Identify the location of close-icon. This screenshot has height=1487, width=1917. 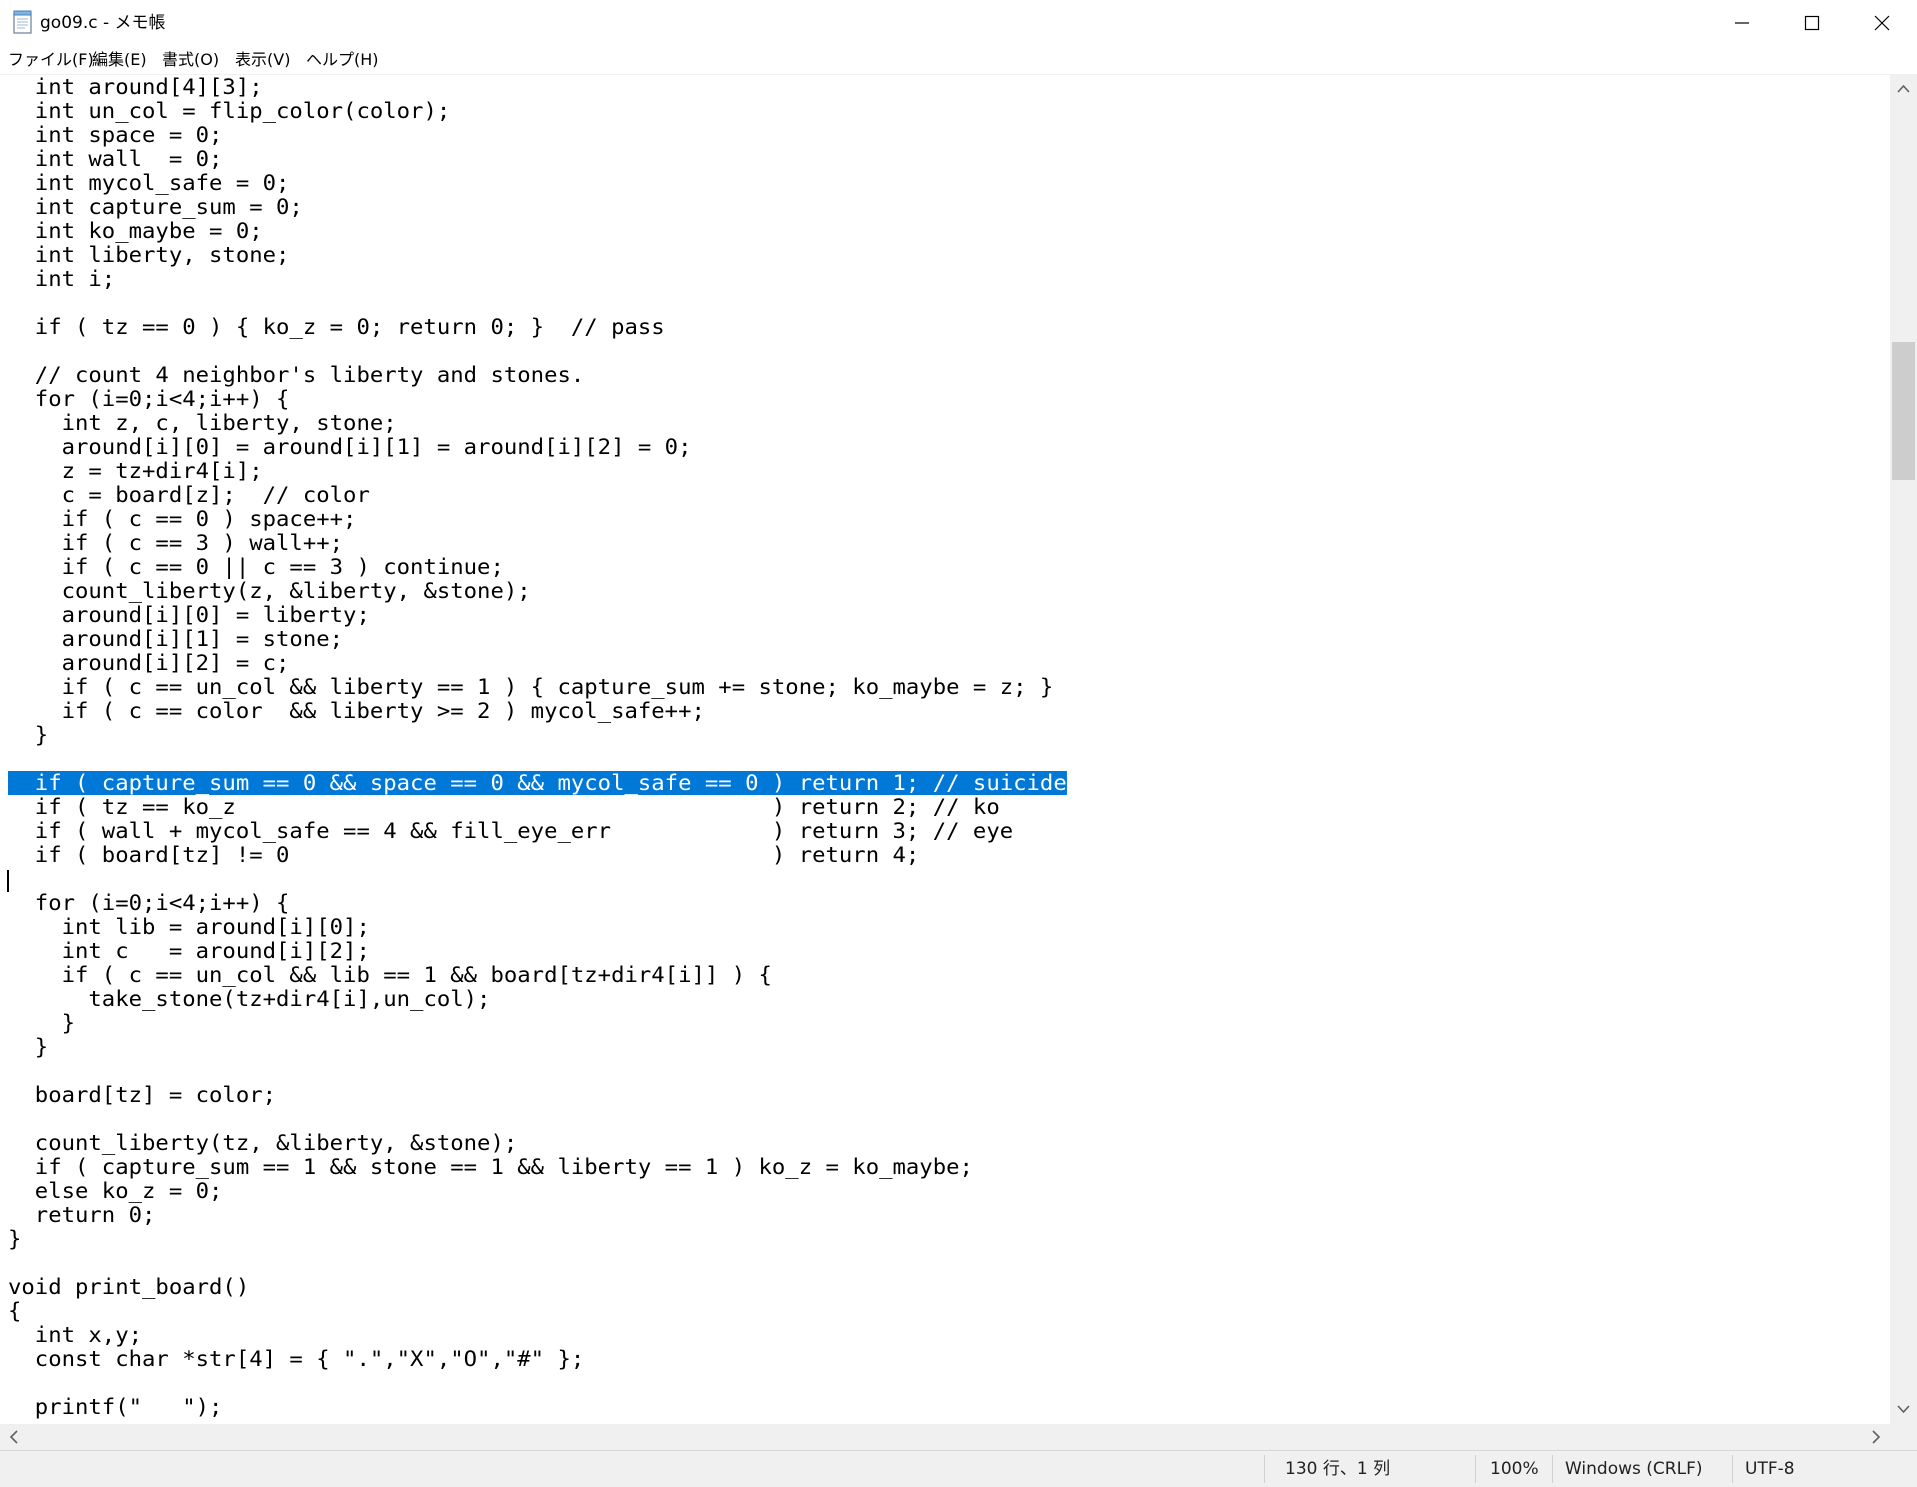
(1882, 23).